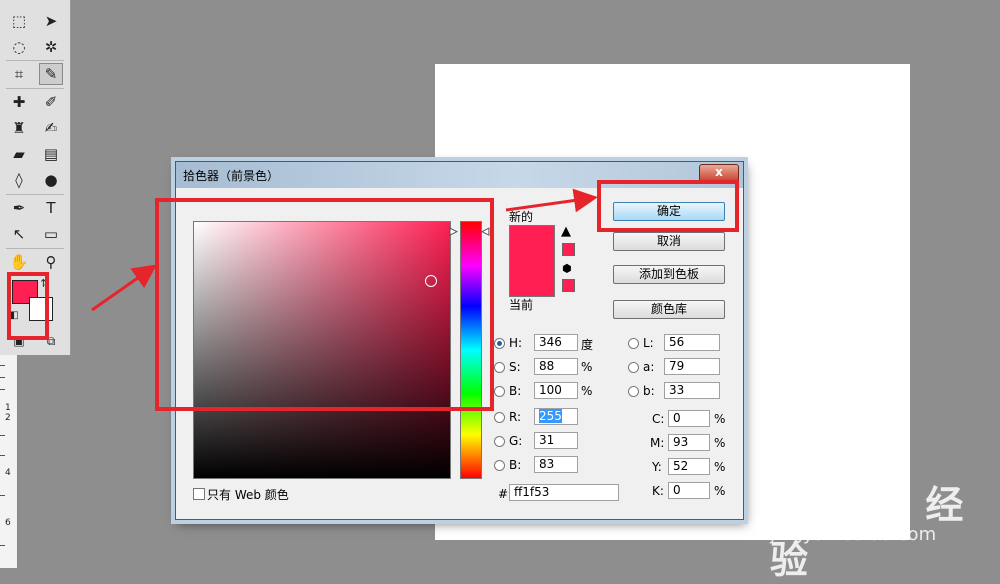 The width and height of the screenshot is (1000, 584). Describe the element at coordinates (880, 521) in the screenshot. I see `baidu-jingyan-watermark: Bai du 经验 jingyan.baidu.com` at that location.